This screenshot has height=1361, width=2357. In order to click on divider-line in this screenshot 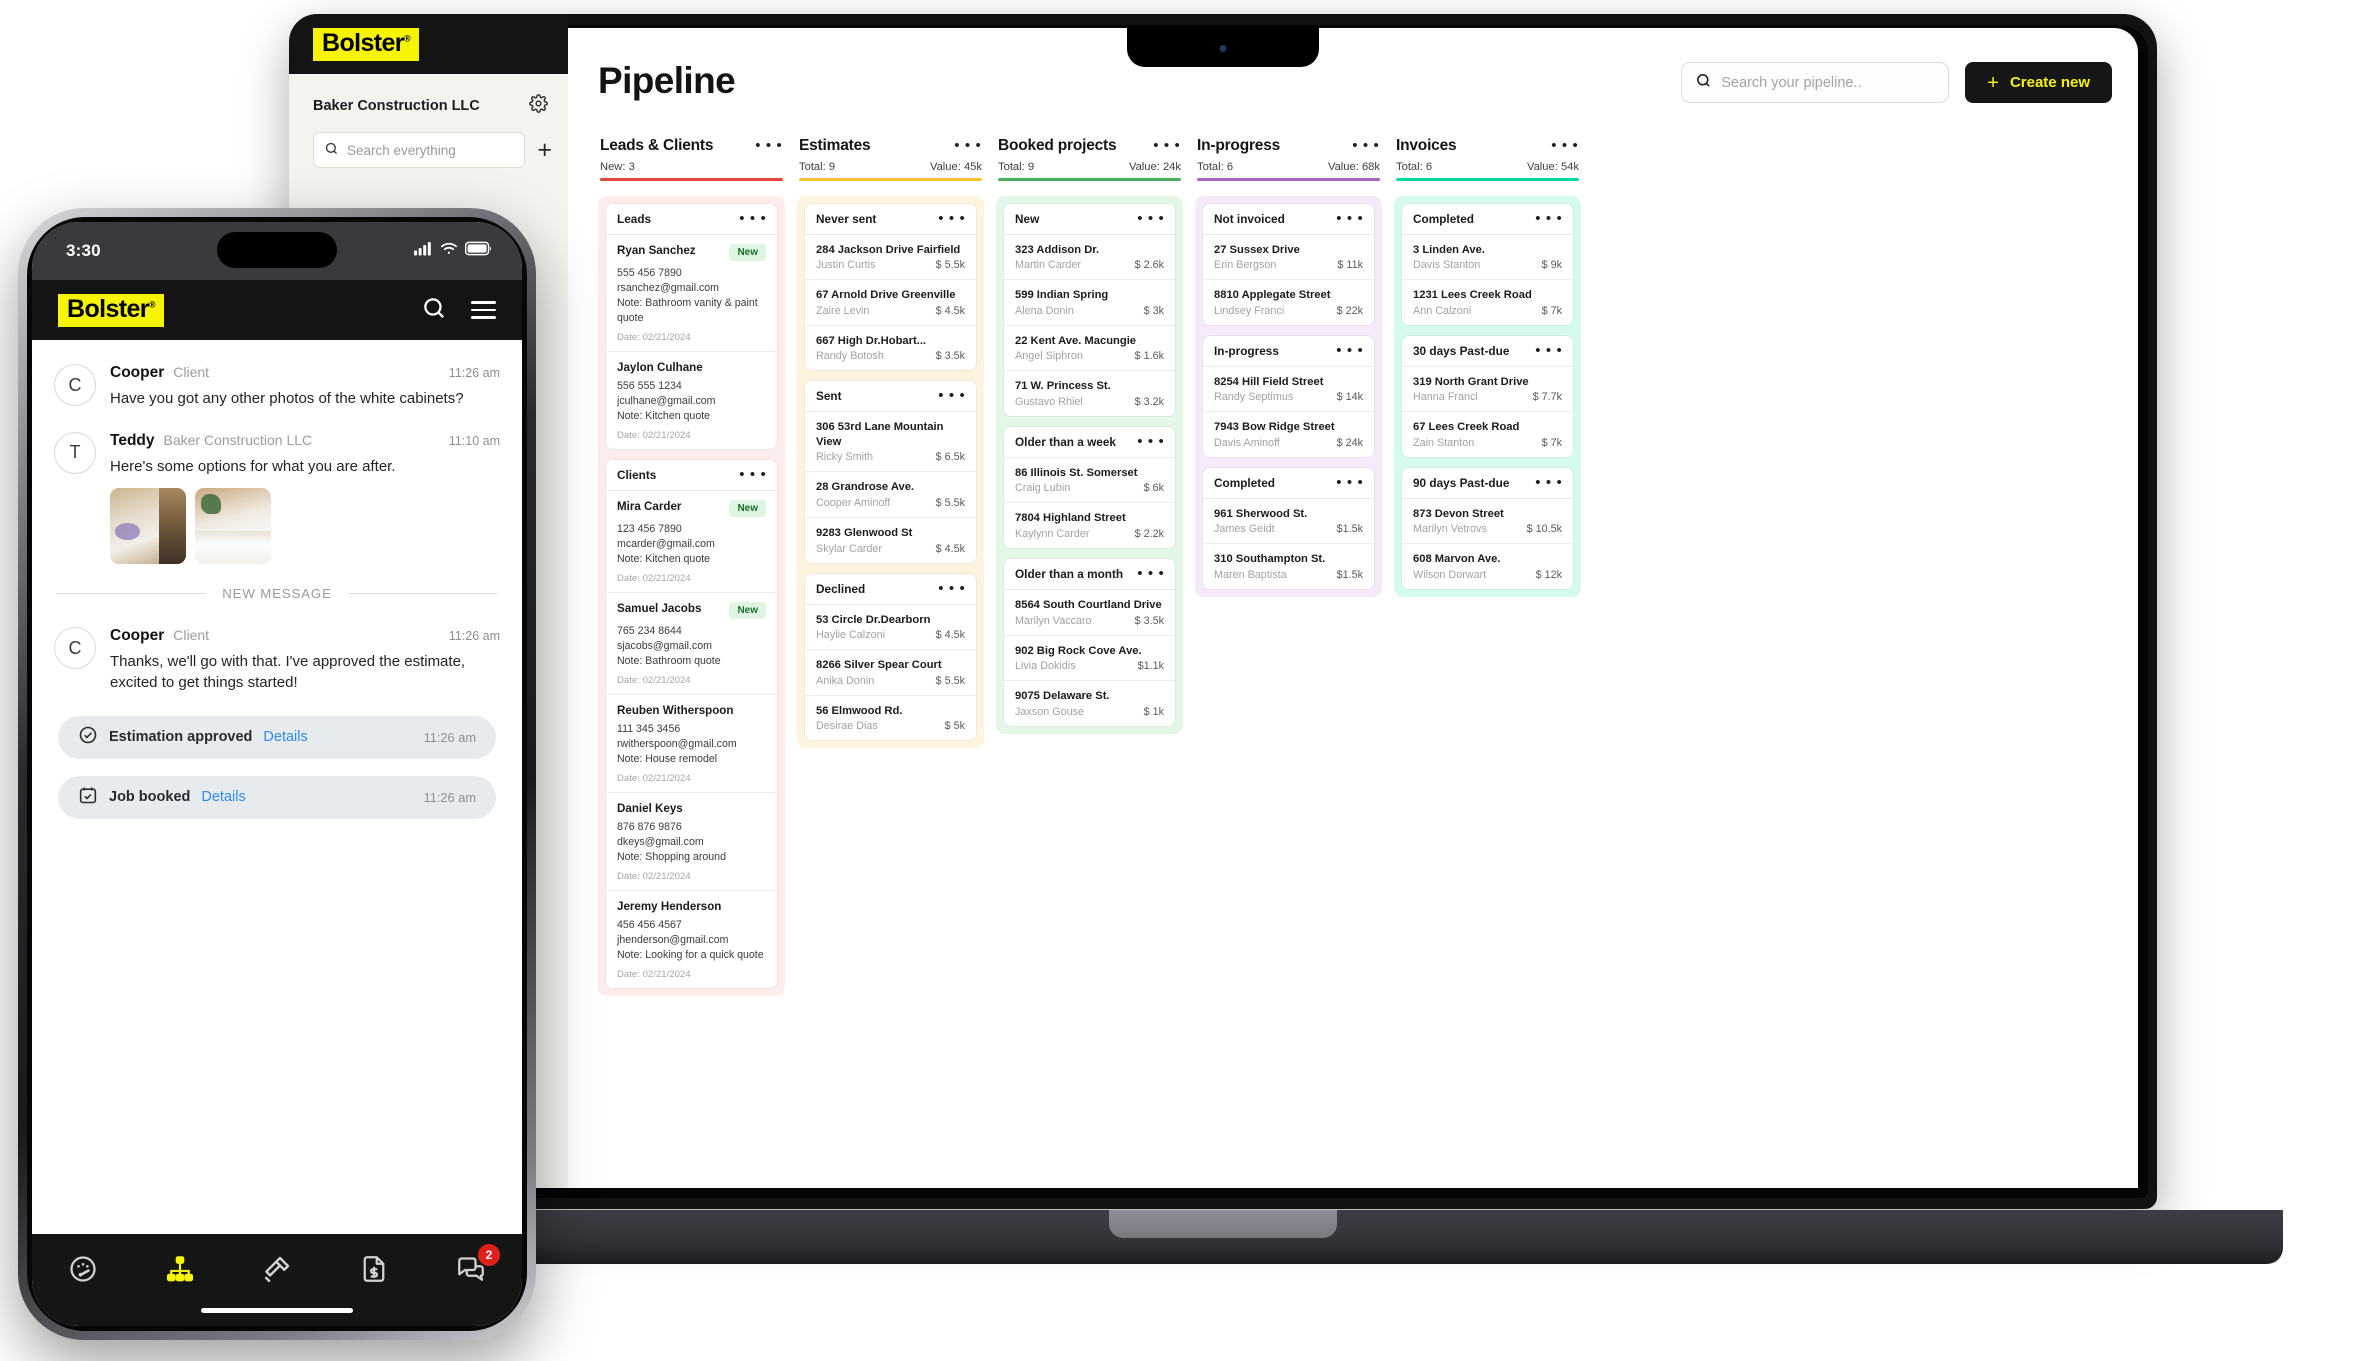, I will do `click(131, 594)`.